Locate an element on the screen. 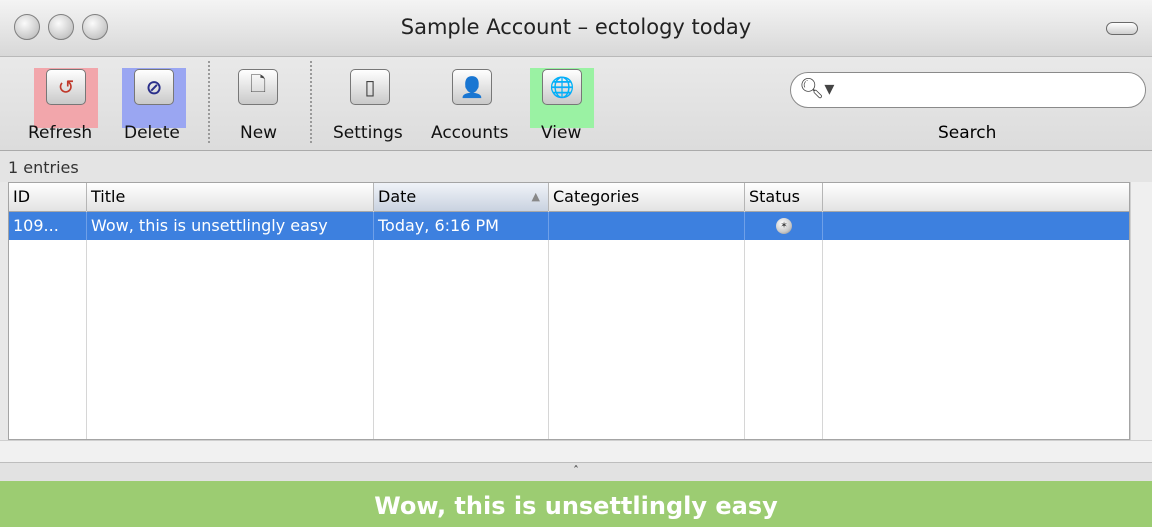 This screenshot has height=527, width=1152. new-document-icon: 🗋 is located at coordinates (258, 87).